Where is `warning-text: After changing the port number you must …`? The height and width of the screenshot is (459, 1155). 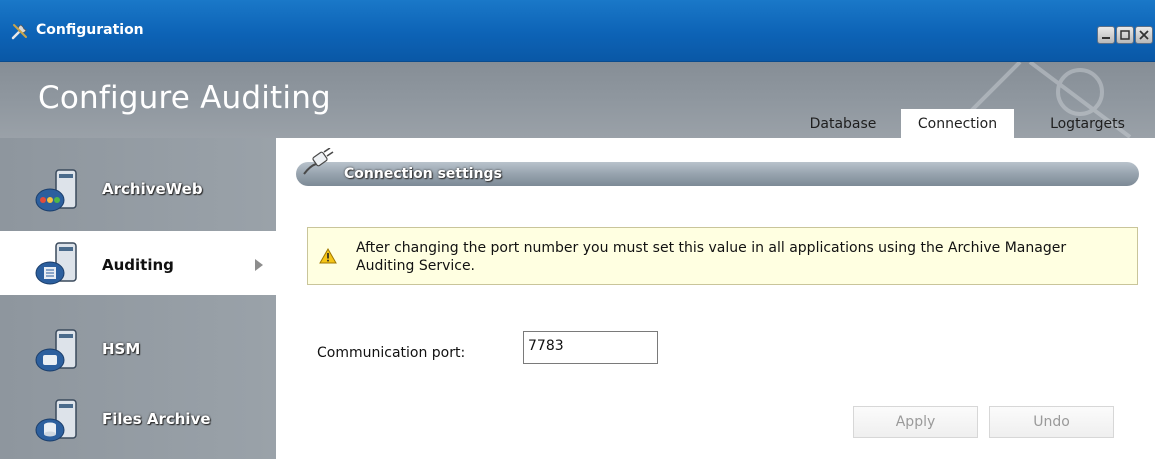 warning-text: After changing the port number you must … is located at coordinates (711, 257).